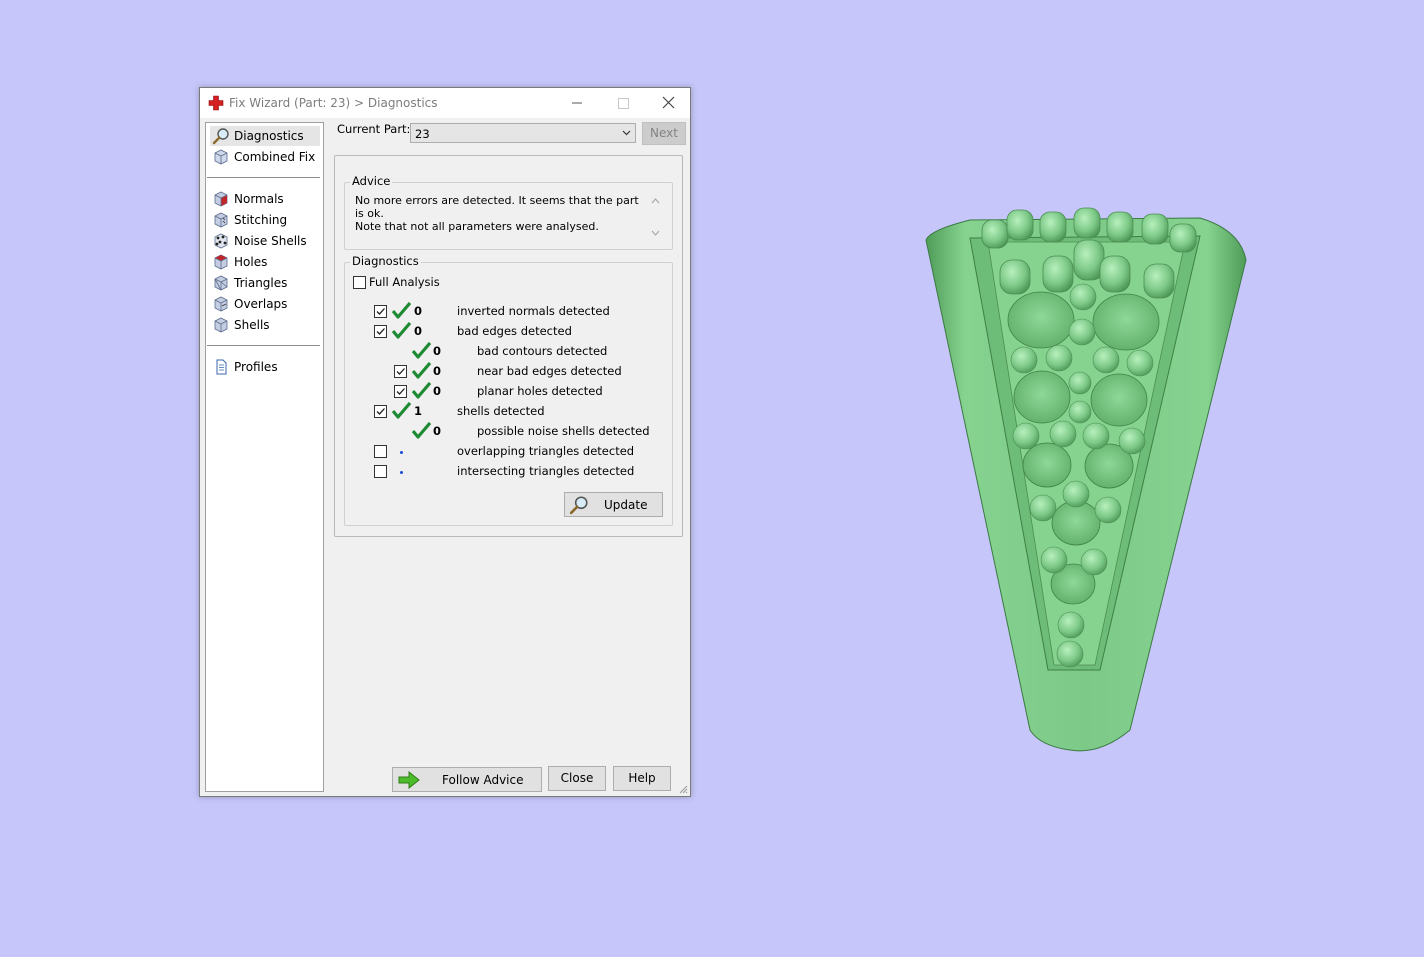 The image size is (1424, 957). Describe the element at coordinates (542, 351) in the screenshot. I see `bad-contours-label: bad contours detected` at that location.